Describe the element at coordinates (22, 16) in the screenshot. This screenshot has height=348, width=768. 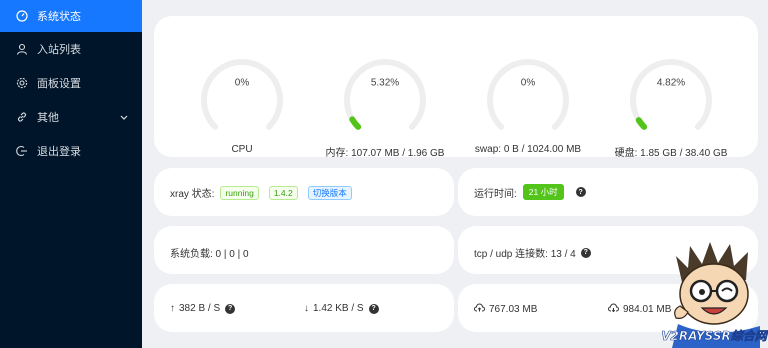
I see `dashboard-icon` at that location.